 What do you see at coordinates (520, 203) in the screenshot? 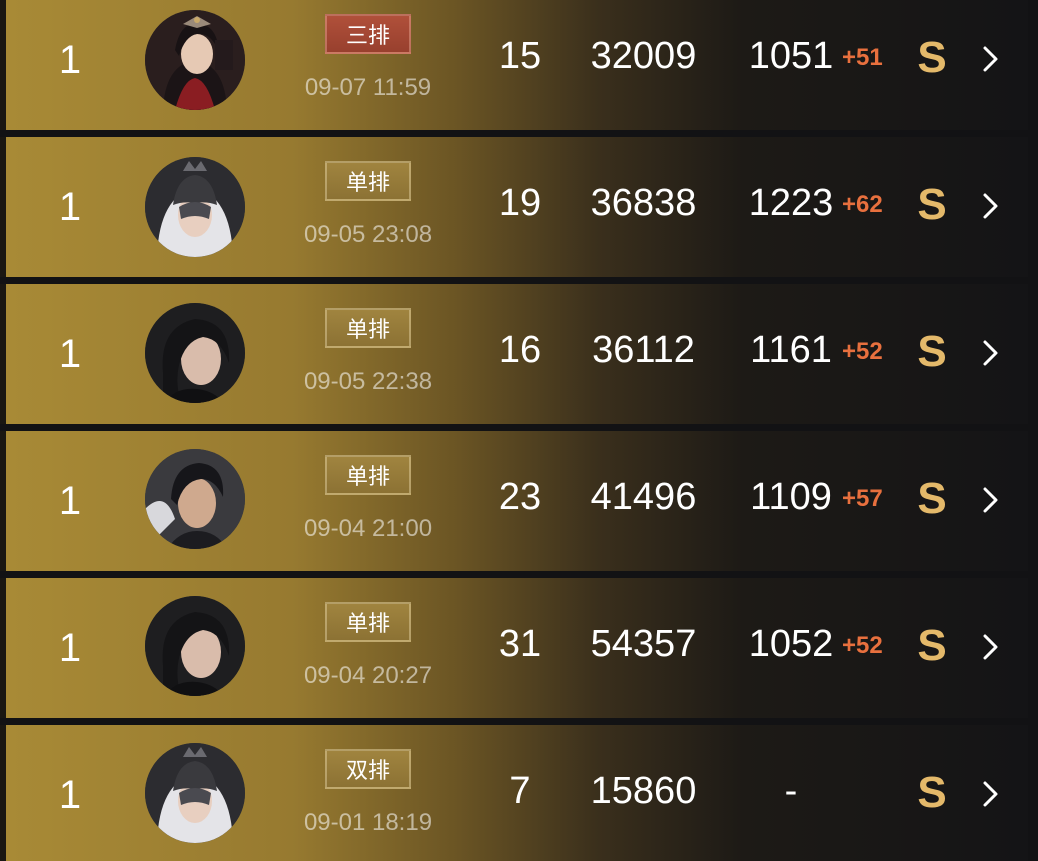
I see `kills-value: 19` at bounding box center [520, 203].